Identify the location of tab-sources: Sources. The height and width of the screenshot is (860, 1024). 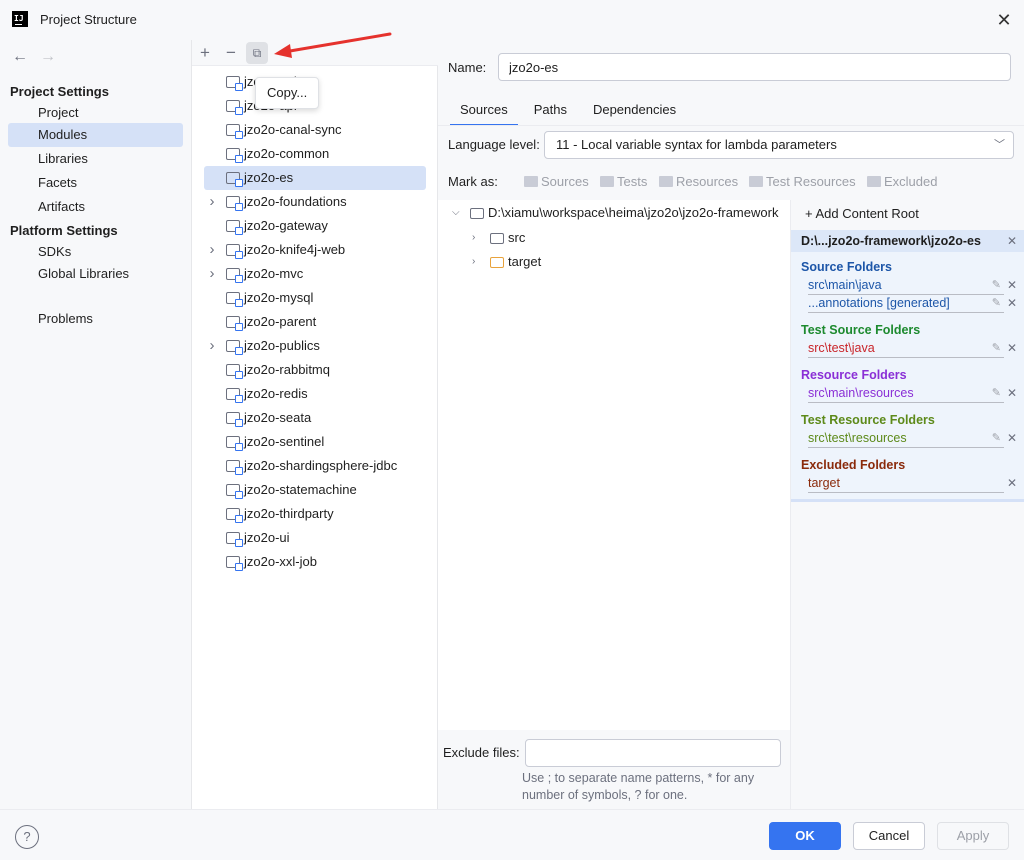
(484, 112).